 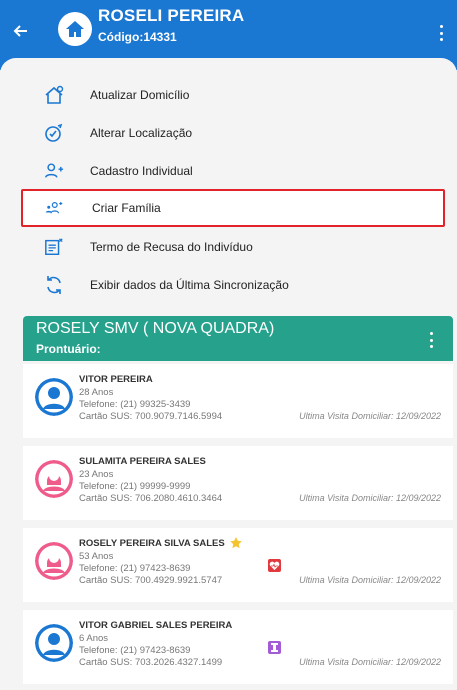 What do you see at coordinates (151, 498) in the screenshot?
I see `member-sus-card: Cartão SUS: 706.2080.4610.3464` at bounding box center [151, 498].